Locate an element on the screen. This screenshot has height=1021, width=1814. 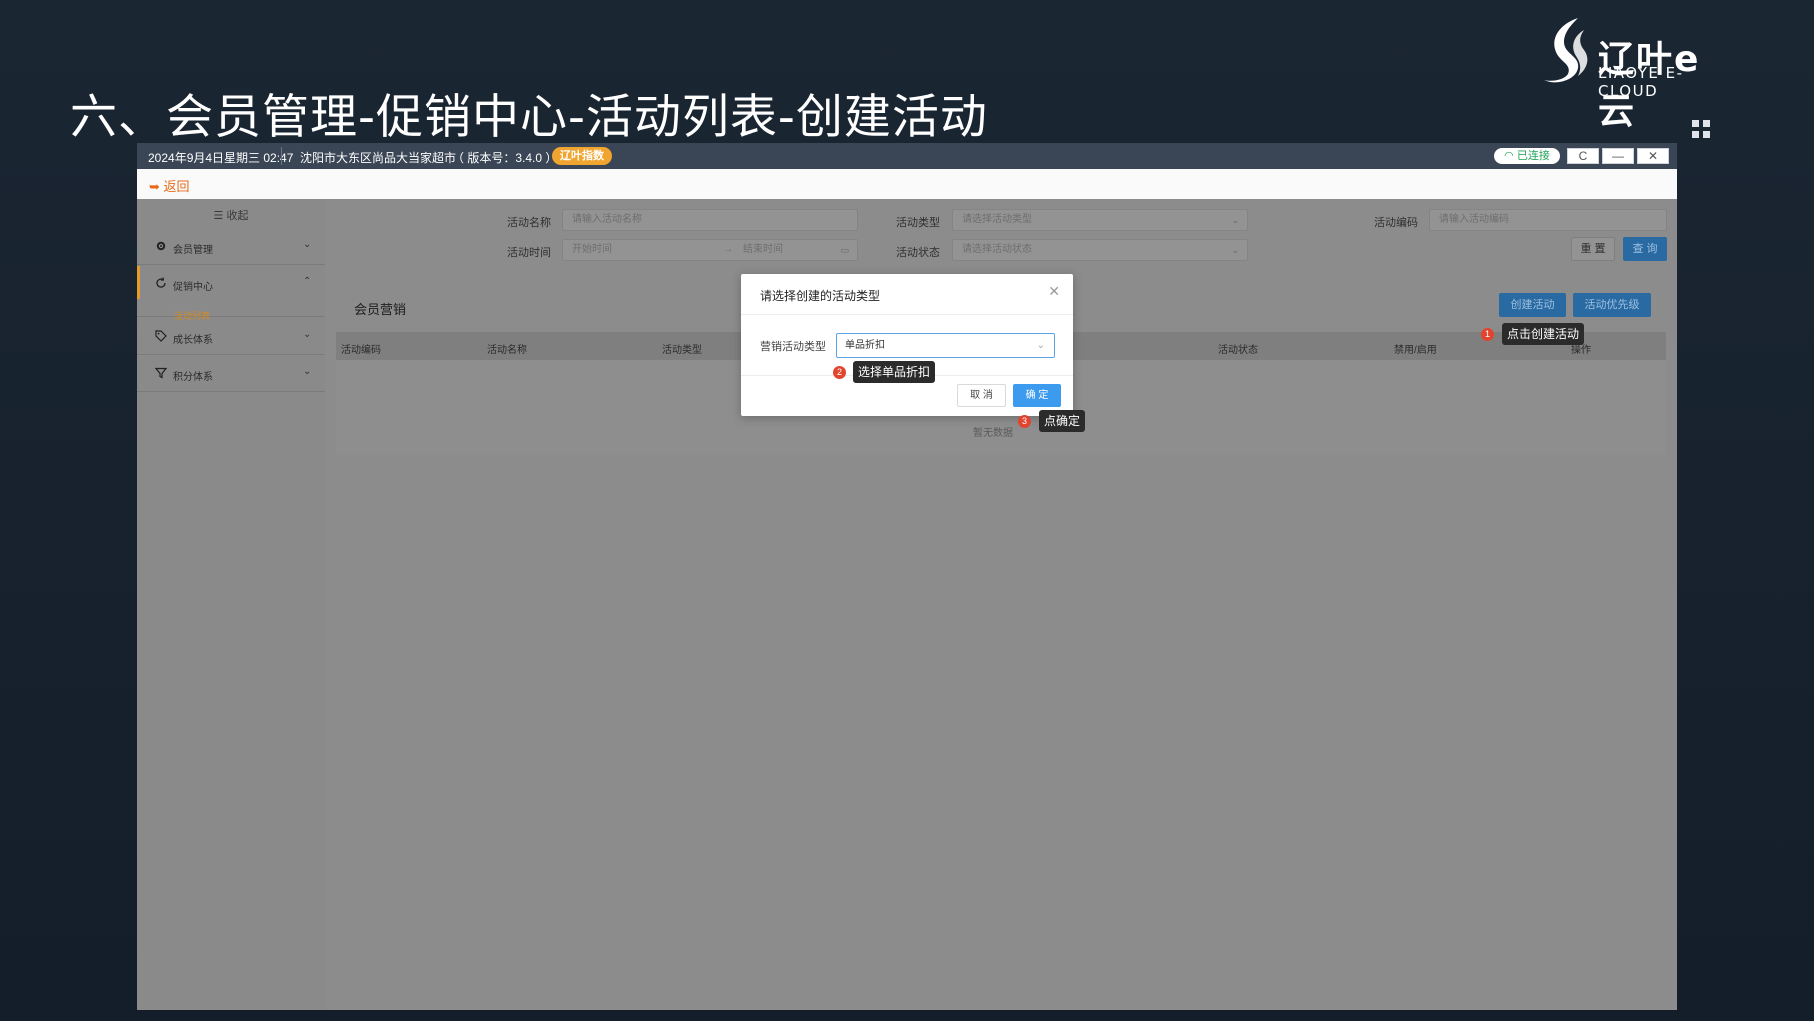
status-select: 请选择活动状态 ⌄ is located at coordinates (1100, 250).